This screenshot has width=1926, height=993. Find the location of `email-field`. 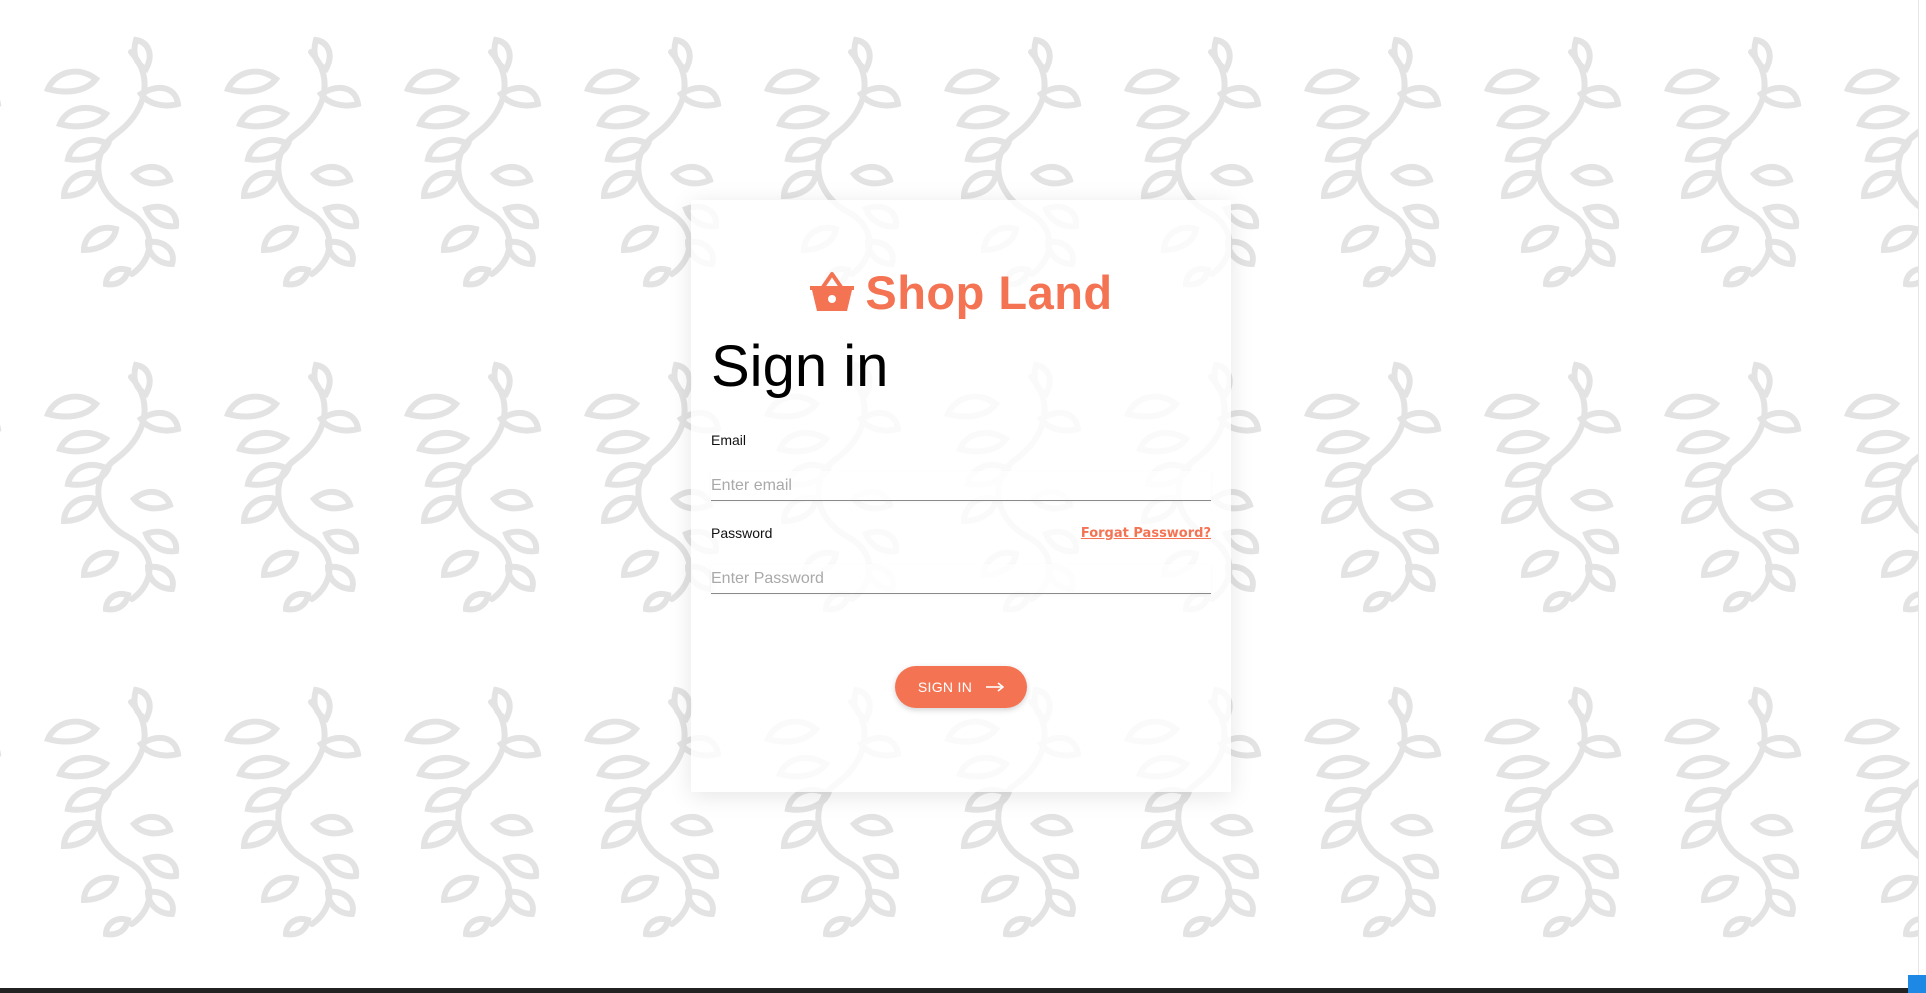

email-field is located at coordinates (961, 486).